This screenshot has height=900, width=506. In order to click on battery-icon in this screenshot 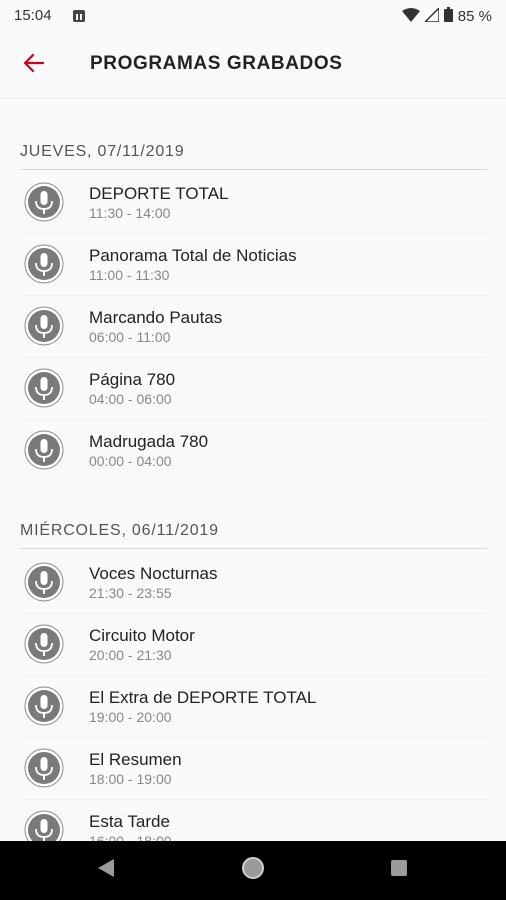, I will do `click(448, 16)`.